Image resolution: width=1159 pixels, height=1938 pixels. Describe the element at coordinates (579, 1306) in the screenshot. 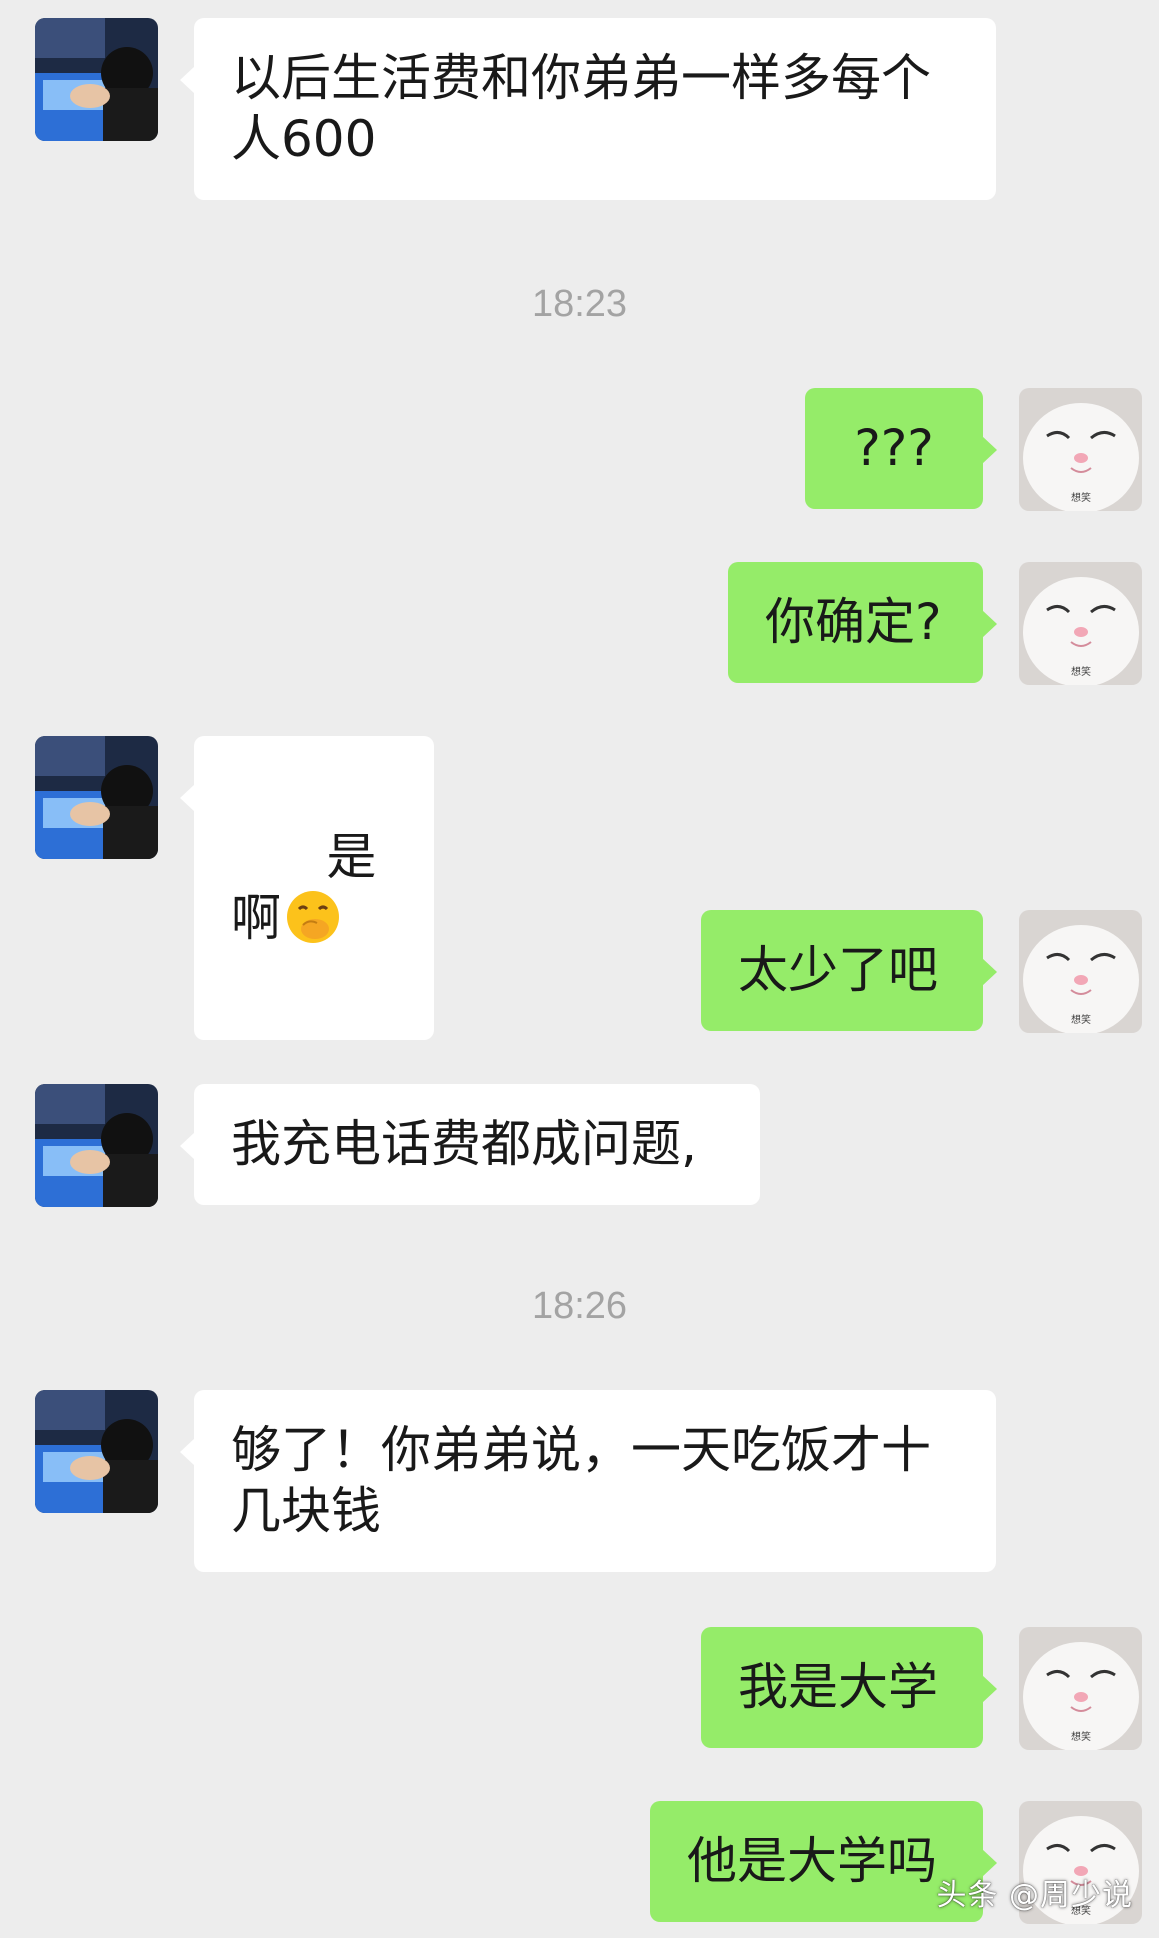

I see `message-timestamp: 18:26` at that location.